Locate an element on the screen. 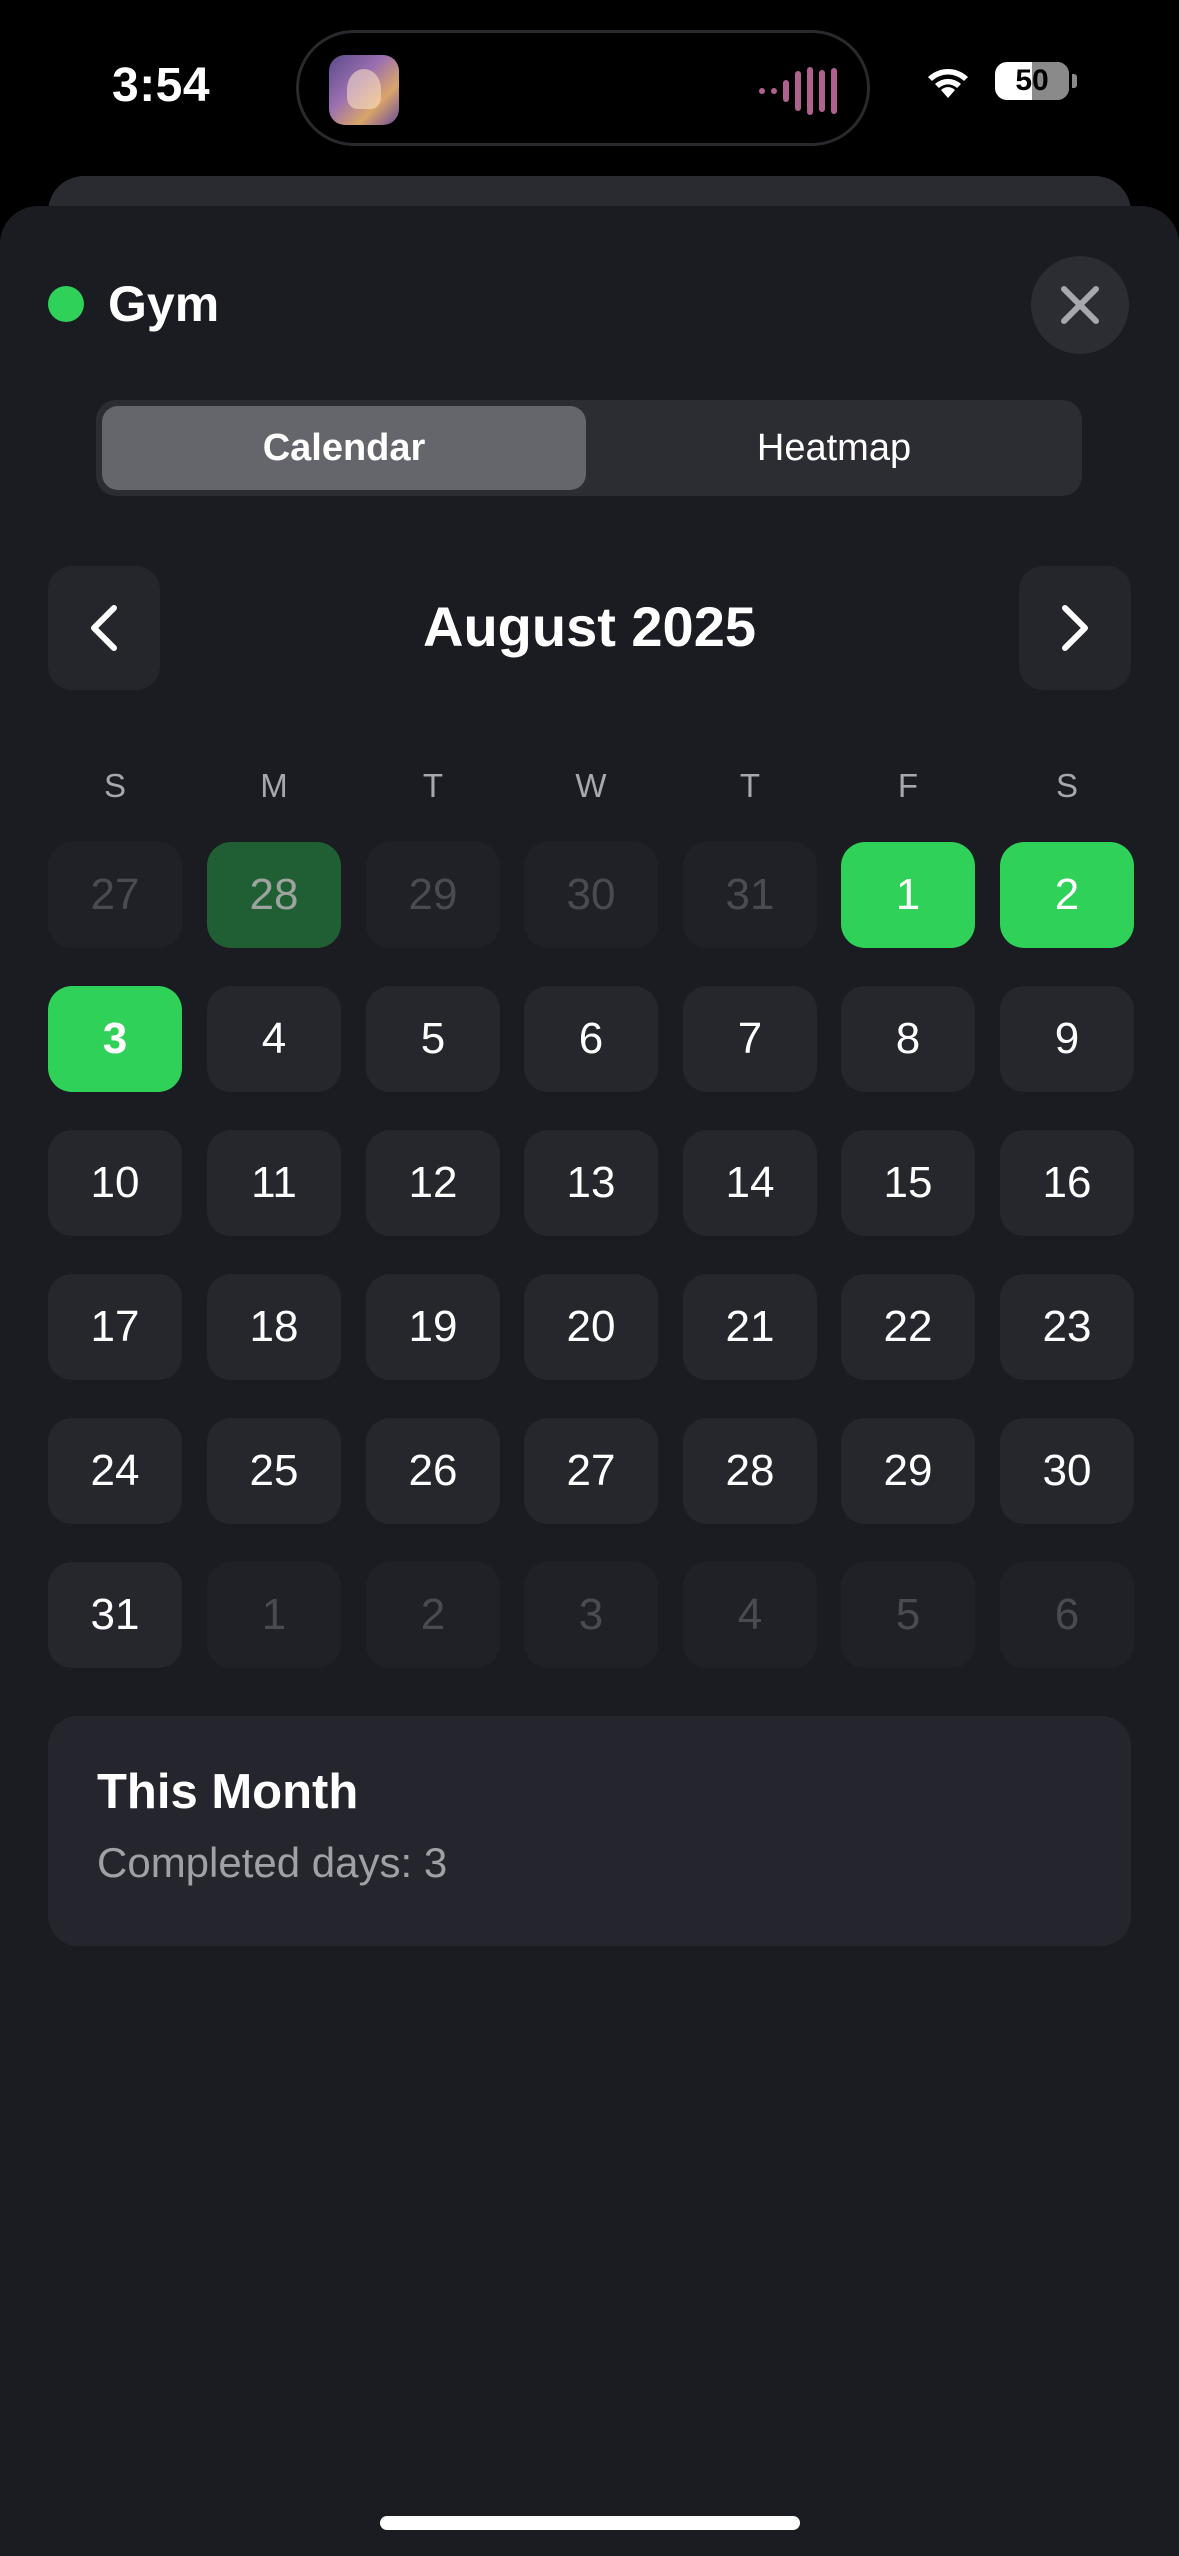 The width and height of the screenshot is (1179, 2556). dynamic-island is located at coordinates (583, 88).